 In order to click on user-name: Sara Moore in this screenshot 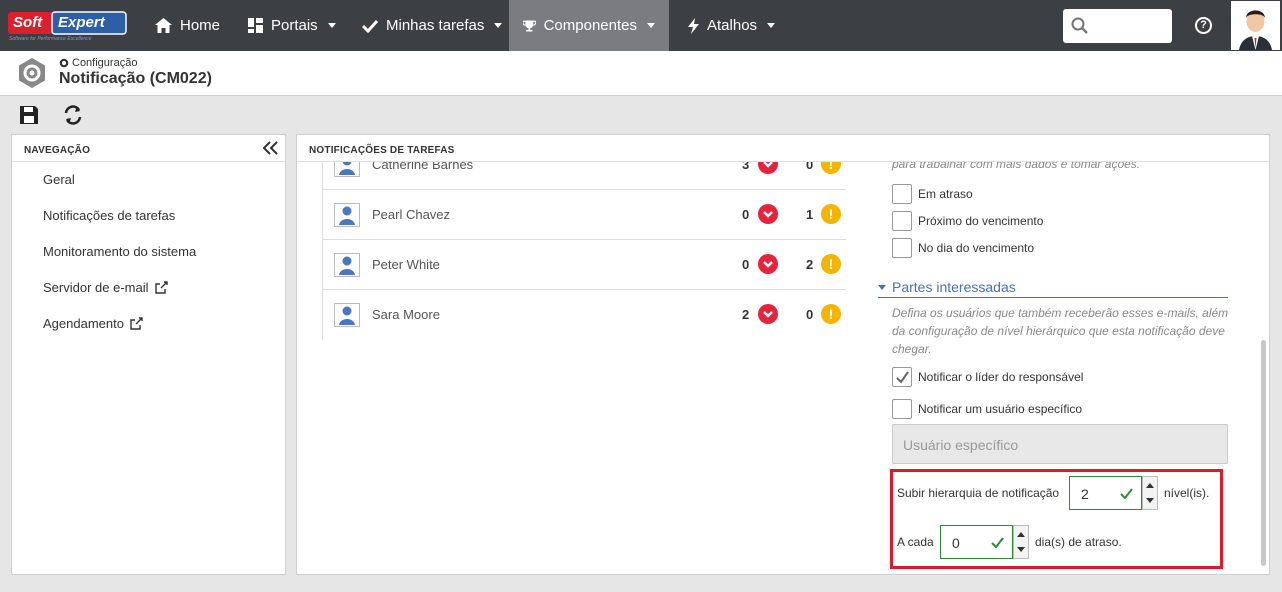, I will do `click(406, 314)`.